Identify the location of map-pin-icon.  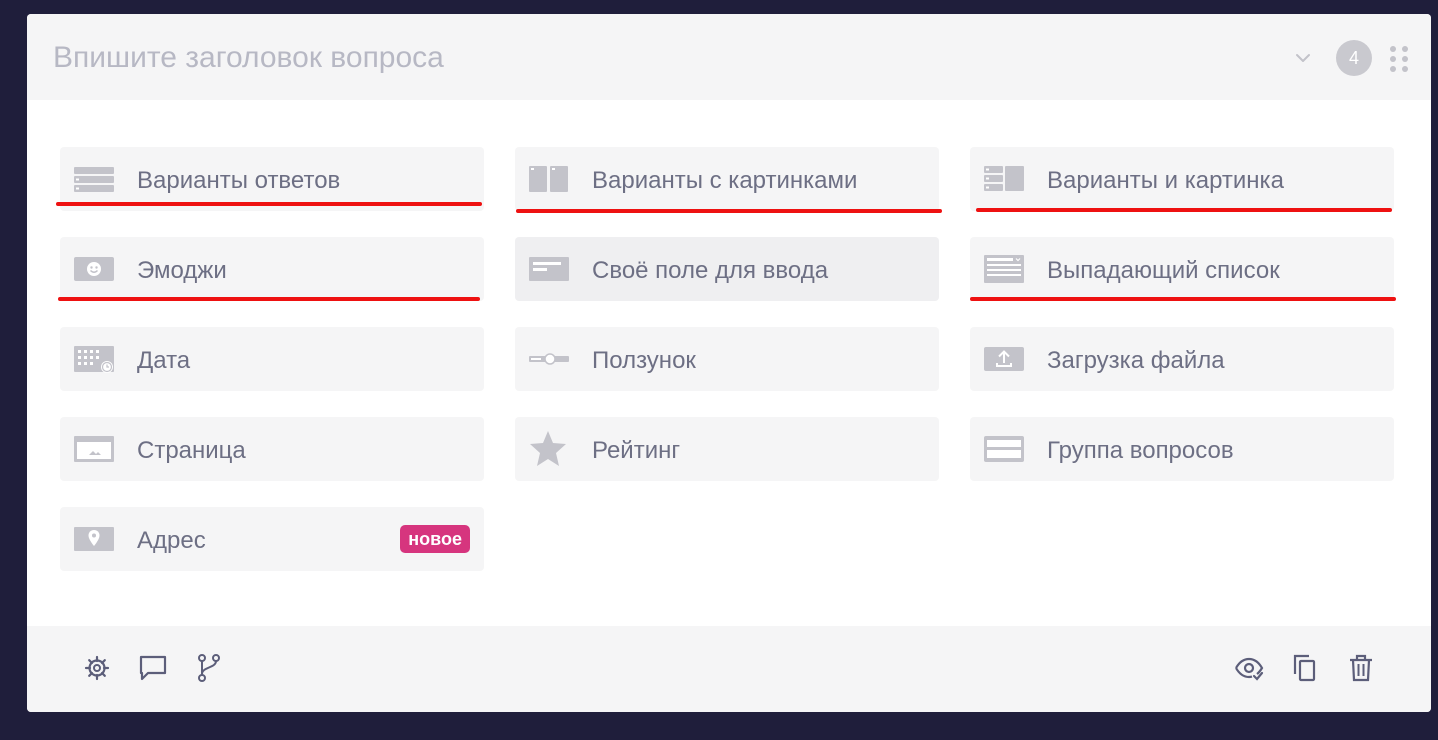
(94, 539).